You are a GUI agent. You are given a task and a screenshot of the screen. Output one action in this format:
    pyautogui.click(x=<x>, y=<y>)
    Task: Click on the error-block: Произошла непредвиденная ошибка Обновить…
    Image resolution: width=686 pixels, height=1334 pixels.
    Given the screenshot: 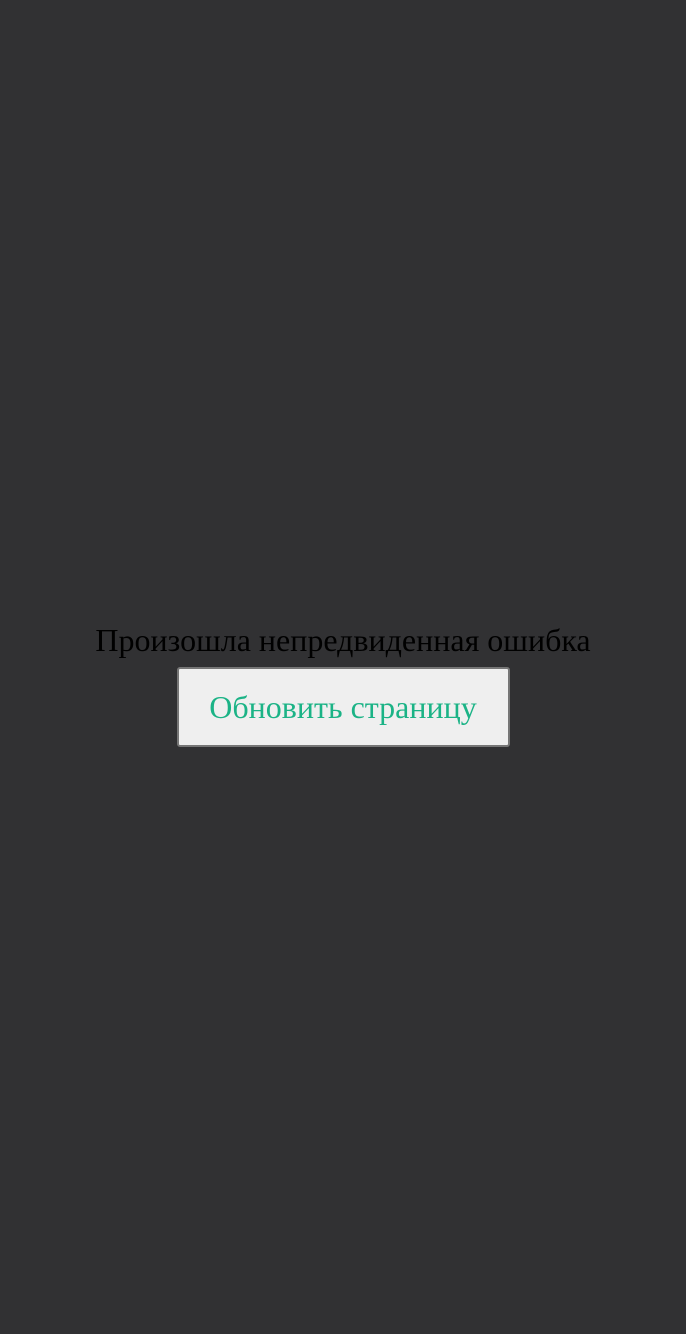 What is the action you would take?
    pyautogui.click(x=343, y=683)
    